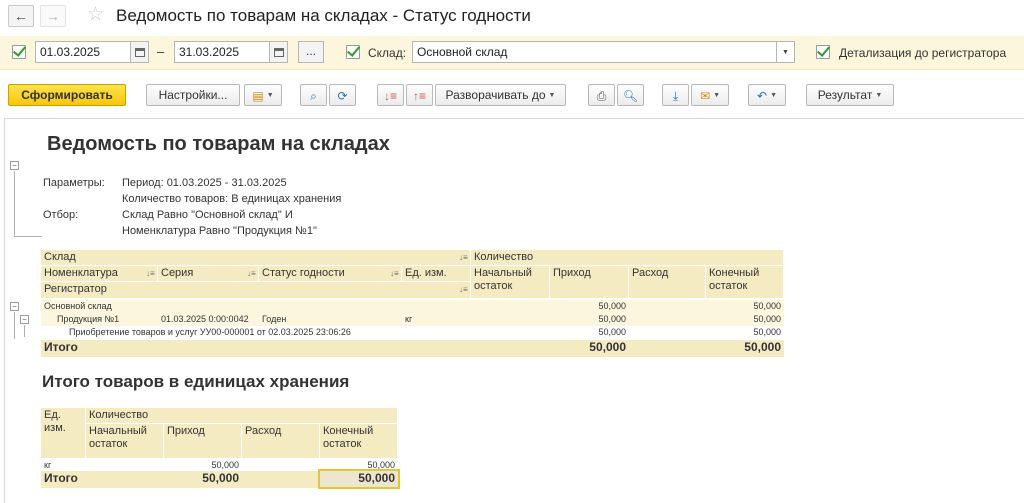  Describe the element at coordinates (923, 53) in the screenshot. I see `detail-label: Детализация до регистратора` at that location.